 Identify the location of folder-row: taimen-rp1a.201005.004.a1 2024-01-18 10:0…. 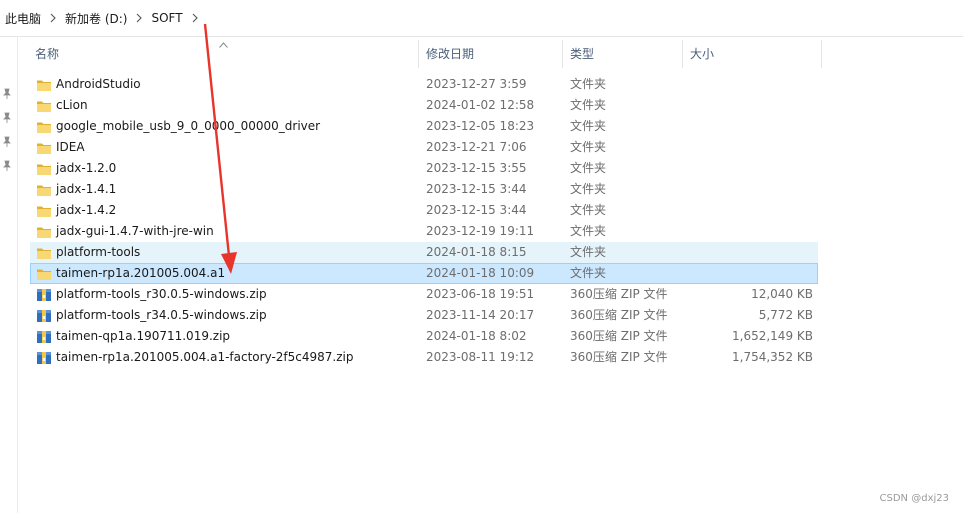
(424, 273).